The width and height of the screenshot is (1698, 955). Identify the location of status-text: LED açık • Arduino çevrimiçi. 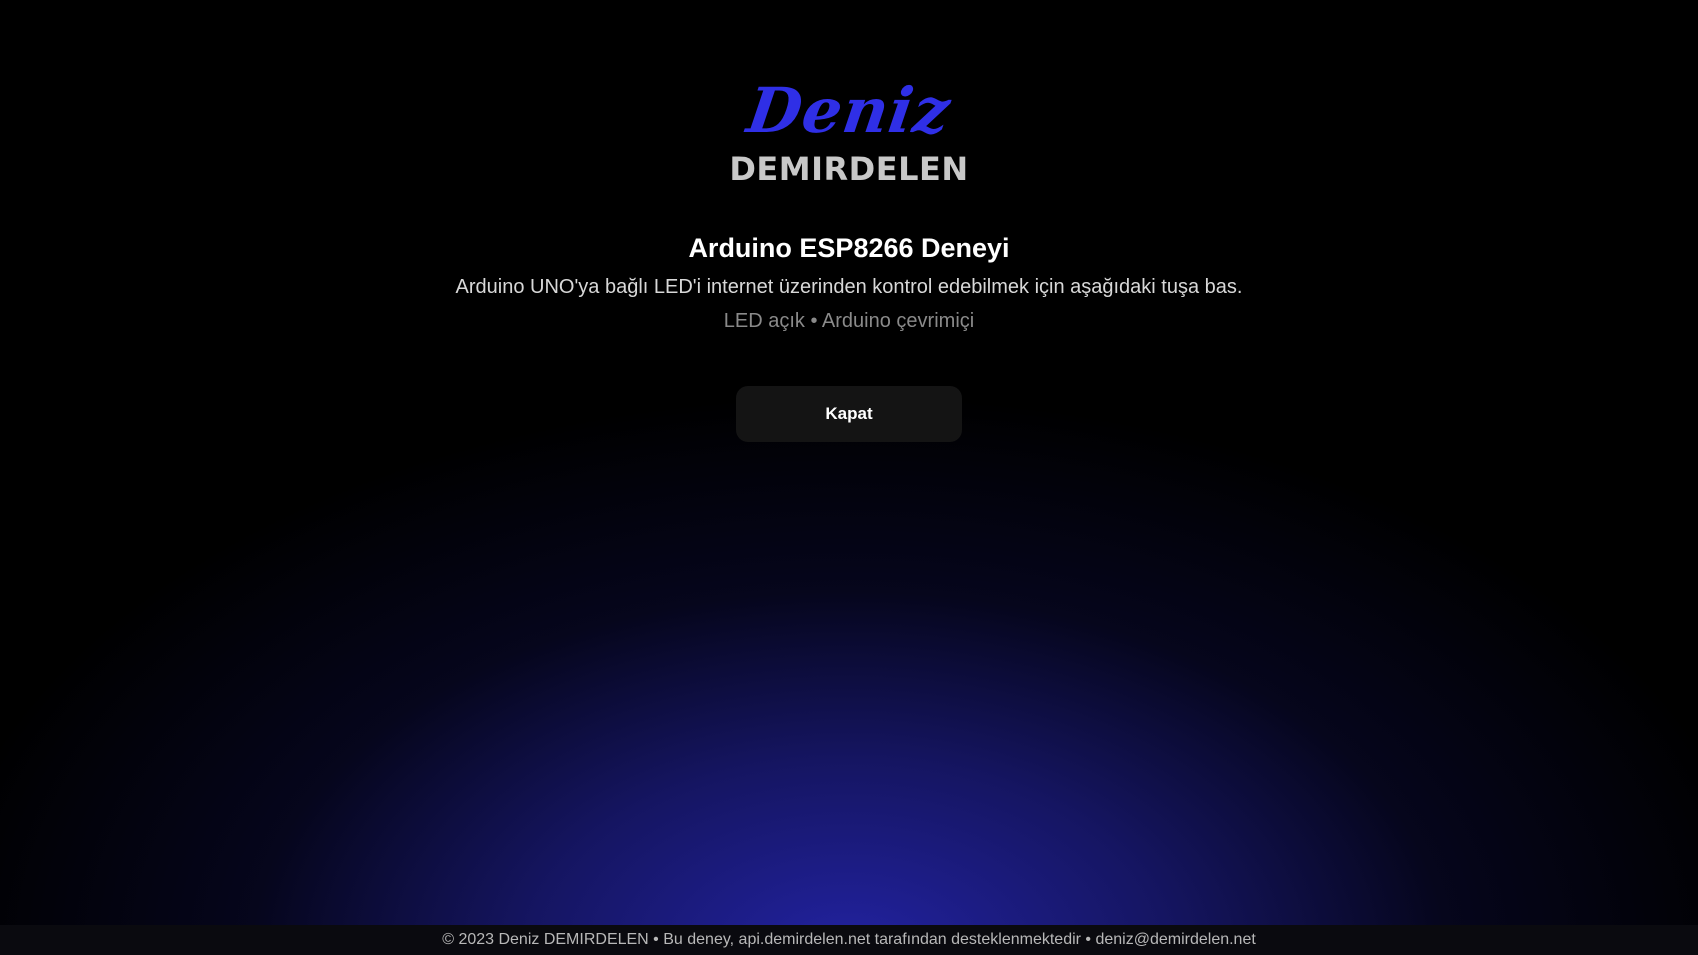
(849, 321).